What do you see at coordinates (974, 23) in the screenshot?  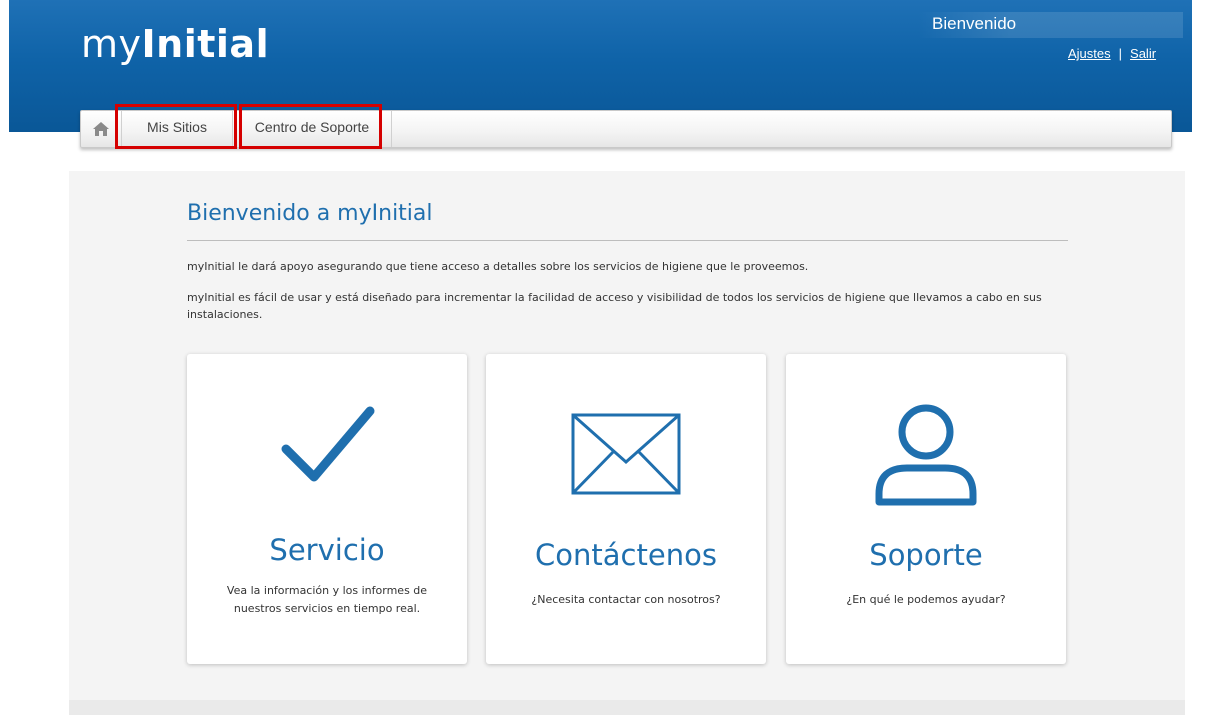 I see `welcome-text: Bienvenido` at bounding box center [974, 23].